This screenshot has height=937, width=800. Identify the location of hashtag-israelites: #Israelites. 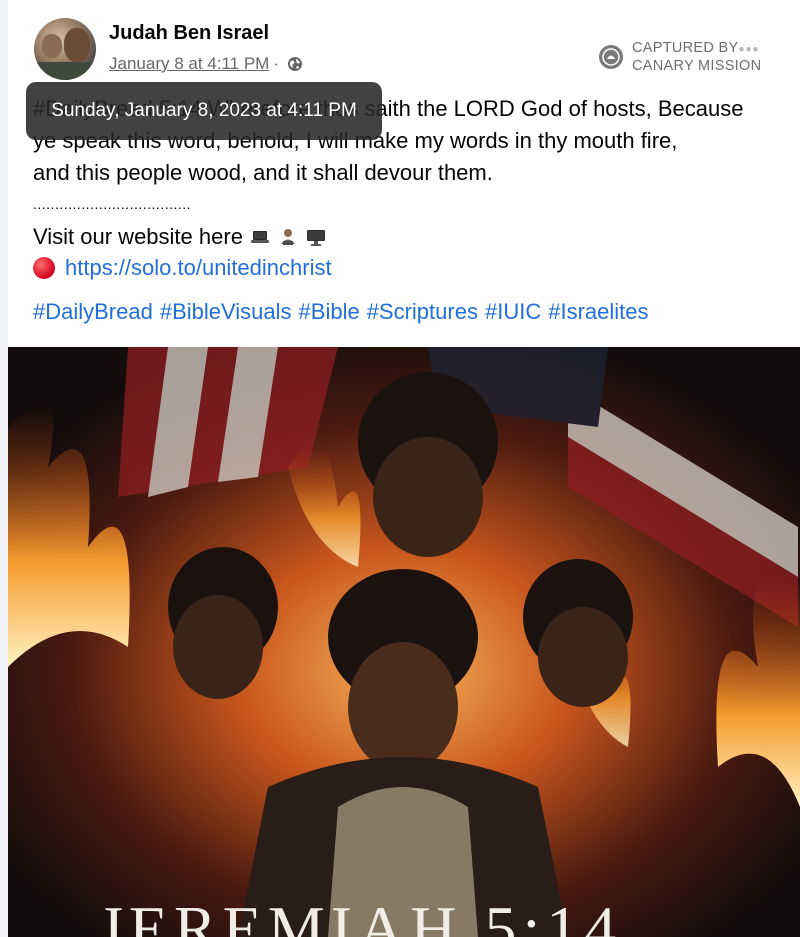
(598, 312).